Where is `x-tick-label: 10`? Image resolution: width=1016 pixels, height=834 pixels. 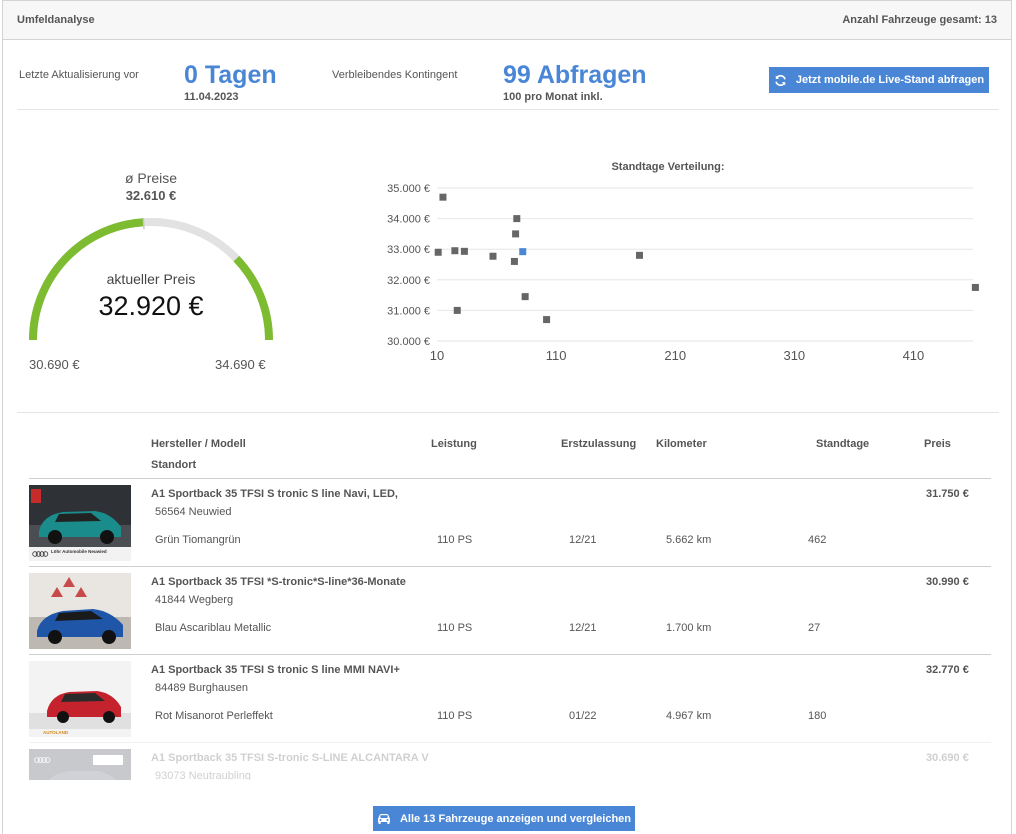 x-tick-label: 10 is located at coordinates (437, 355).